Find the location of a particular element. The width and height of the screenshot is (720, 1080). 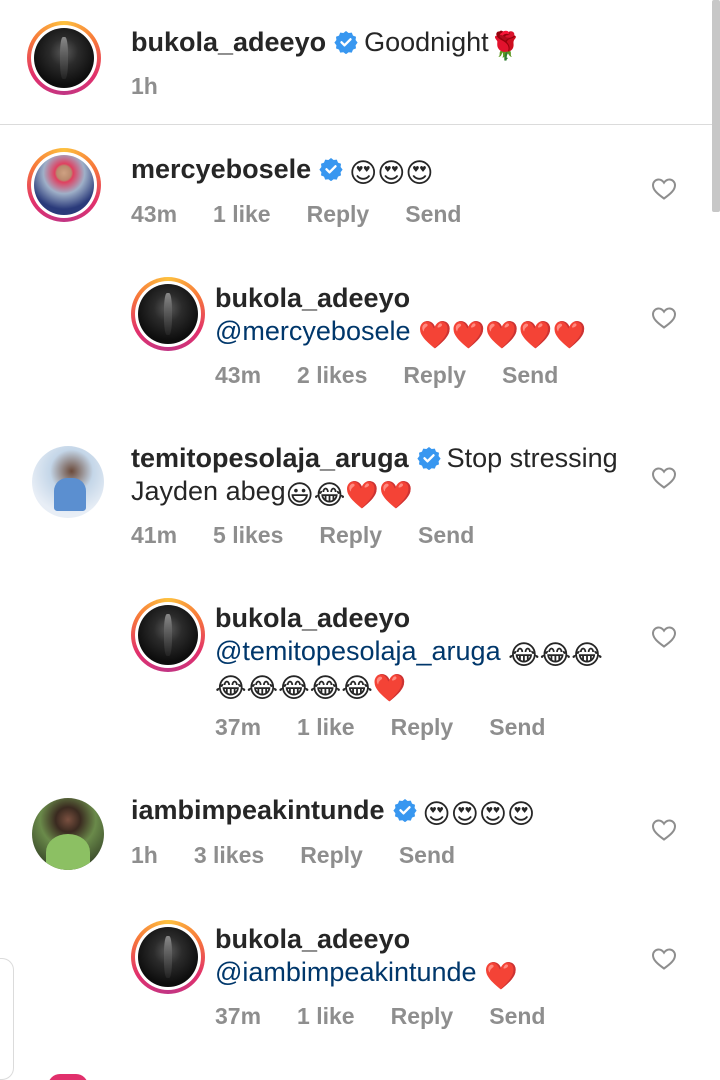

next-avatar-partial is located at coordinates (68, 1077).